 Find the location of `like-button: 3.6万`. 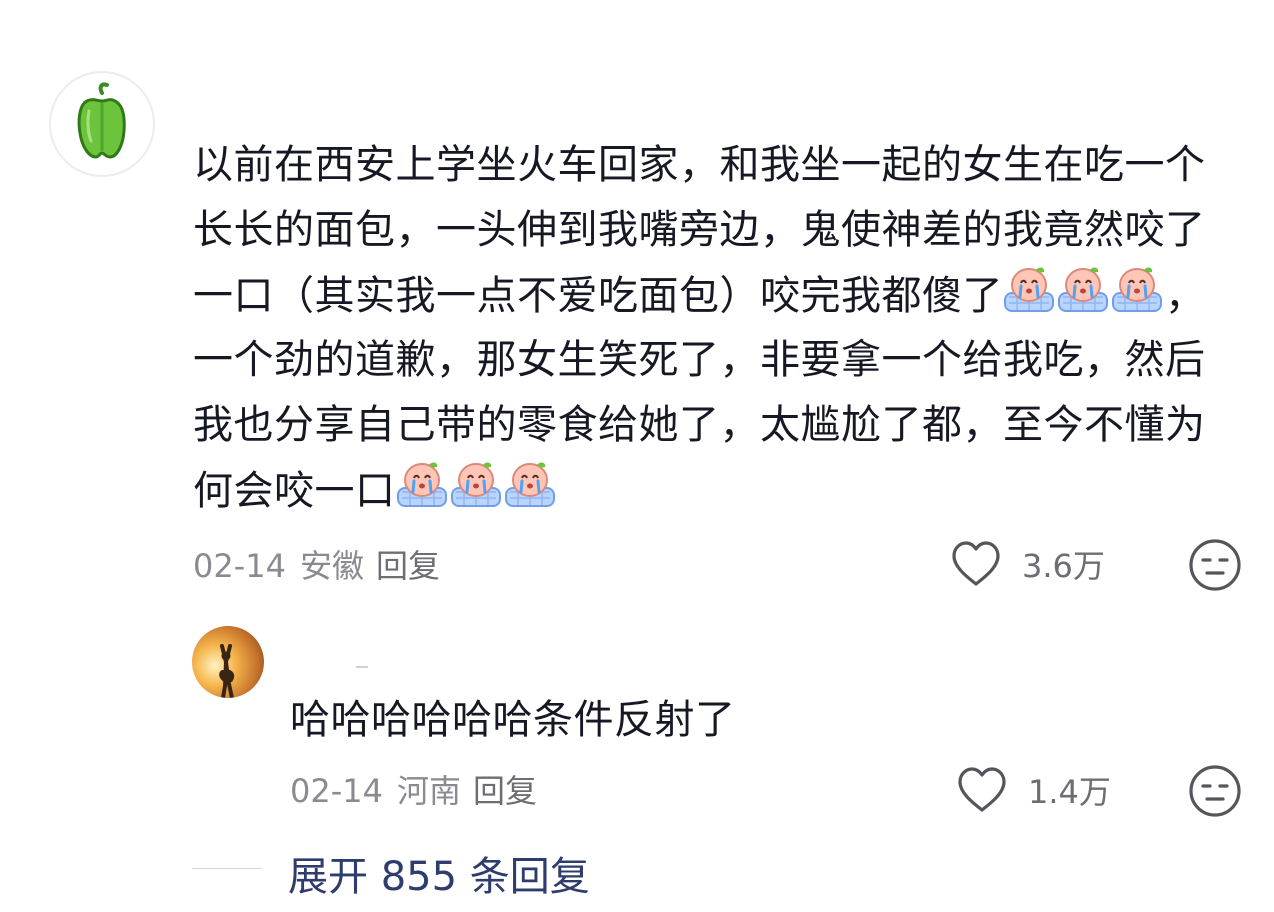

like-button: 3.6万 is located at coordinates (1027, 564).